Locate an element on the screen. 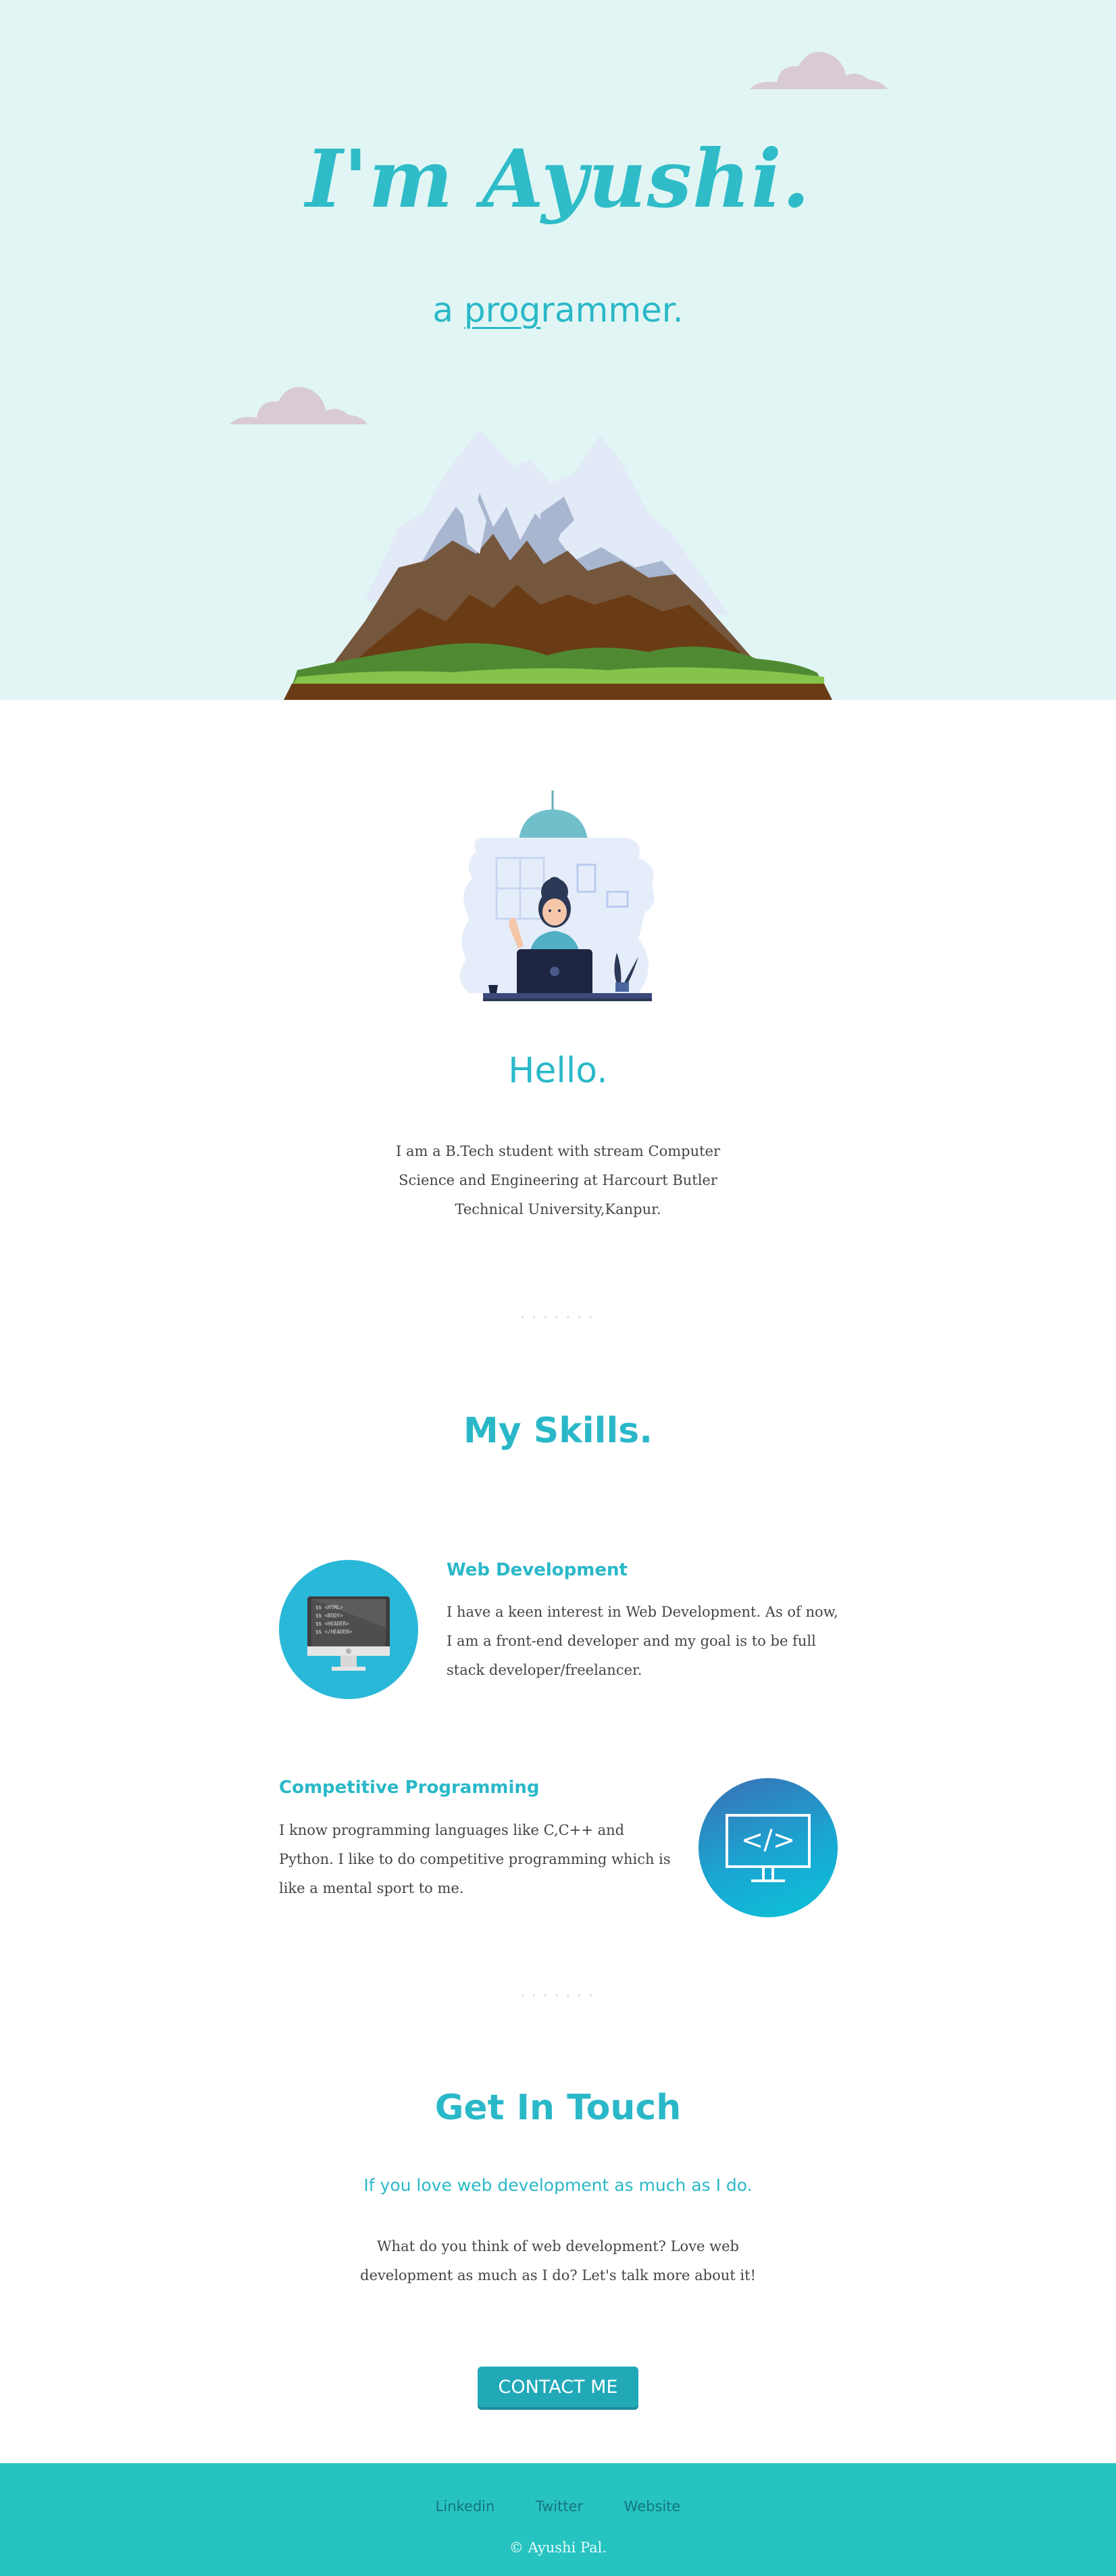 The height and width of the screenshot is (2576, 1116). developer-illustration is located at coordinates (557, 895).